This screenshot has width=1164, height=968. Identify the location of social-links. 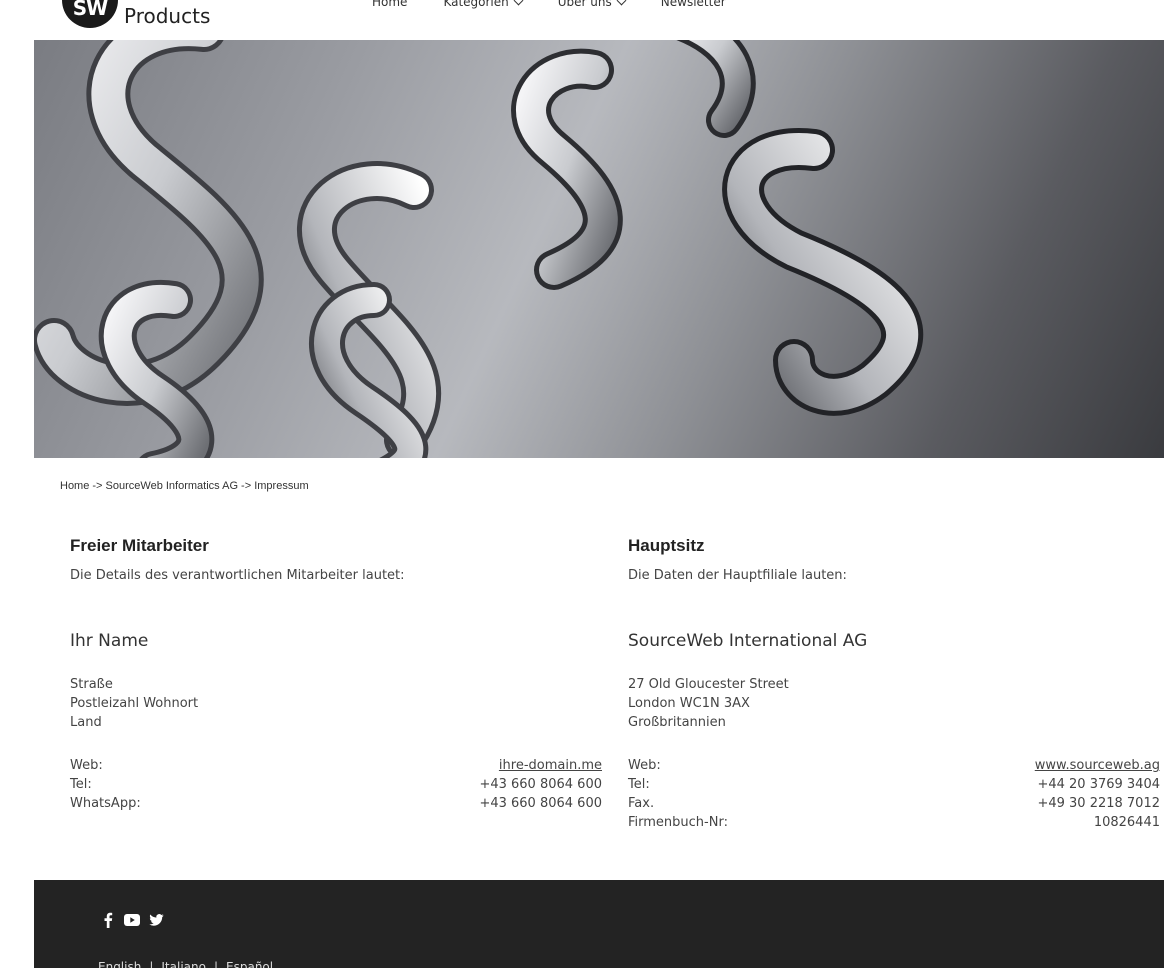
(132, 920).